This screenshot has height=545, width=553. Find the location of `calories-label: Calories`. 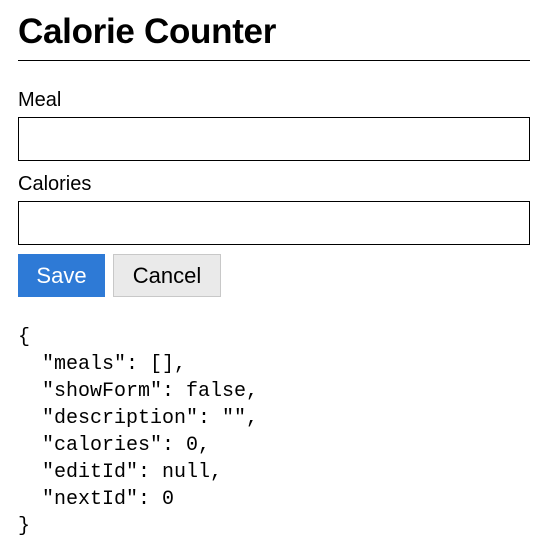

calories-label: Calories is located at coordinates (55, 184).